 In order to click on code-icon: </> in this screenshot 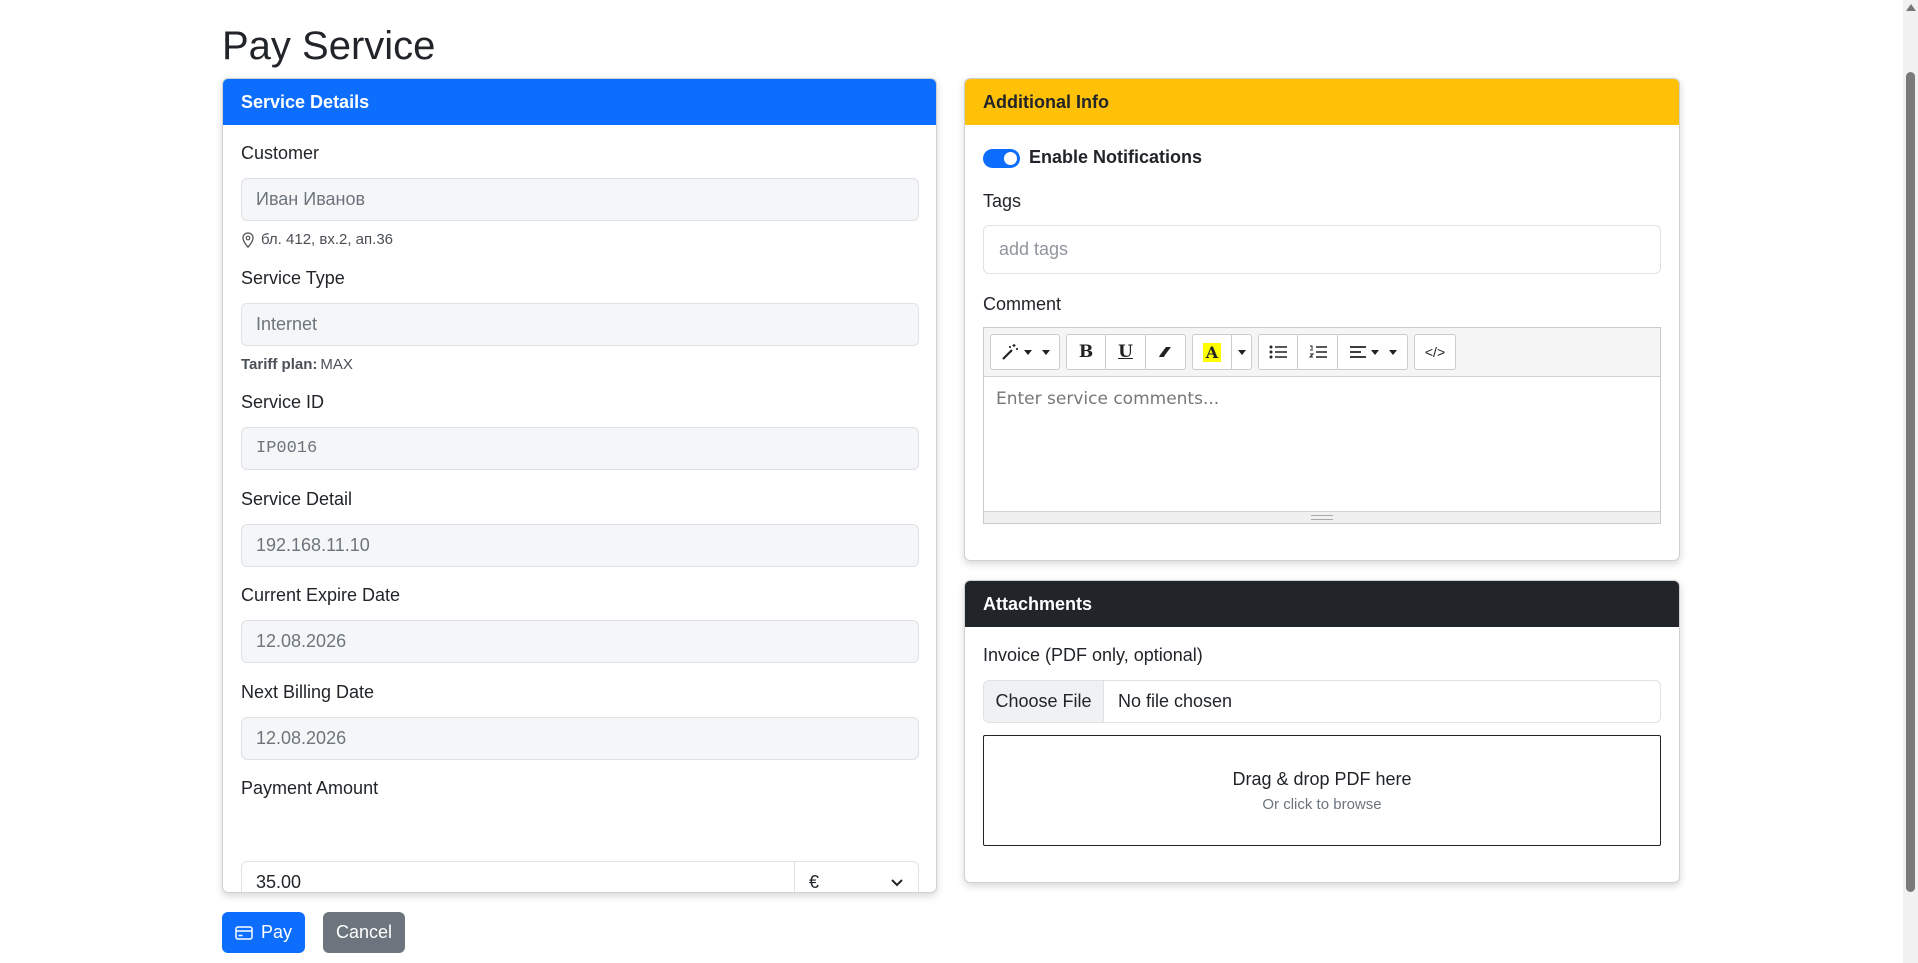, I will do `click(1435, 352)`.